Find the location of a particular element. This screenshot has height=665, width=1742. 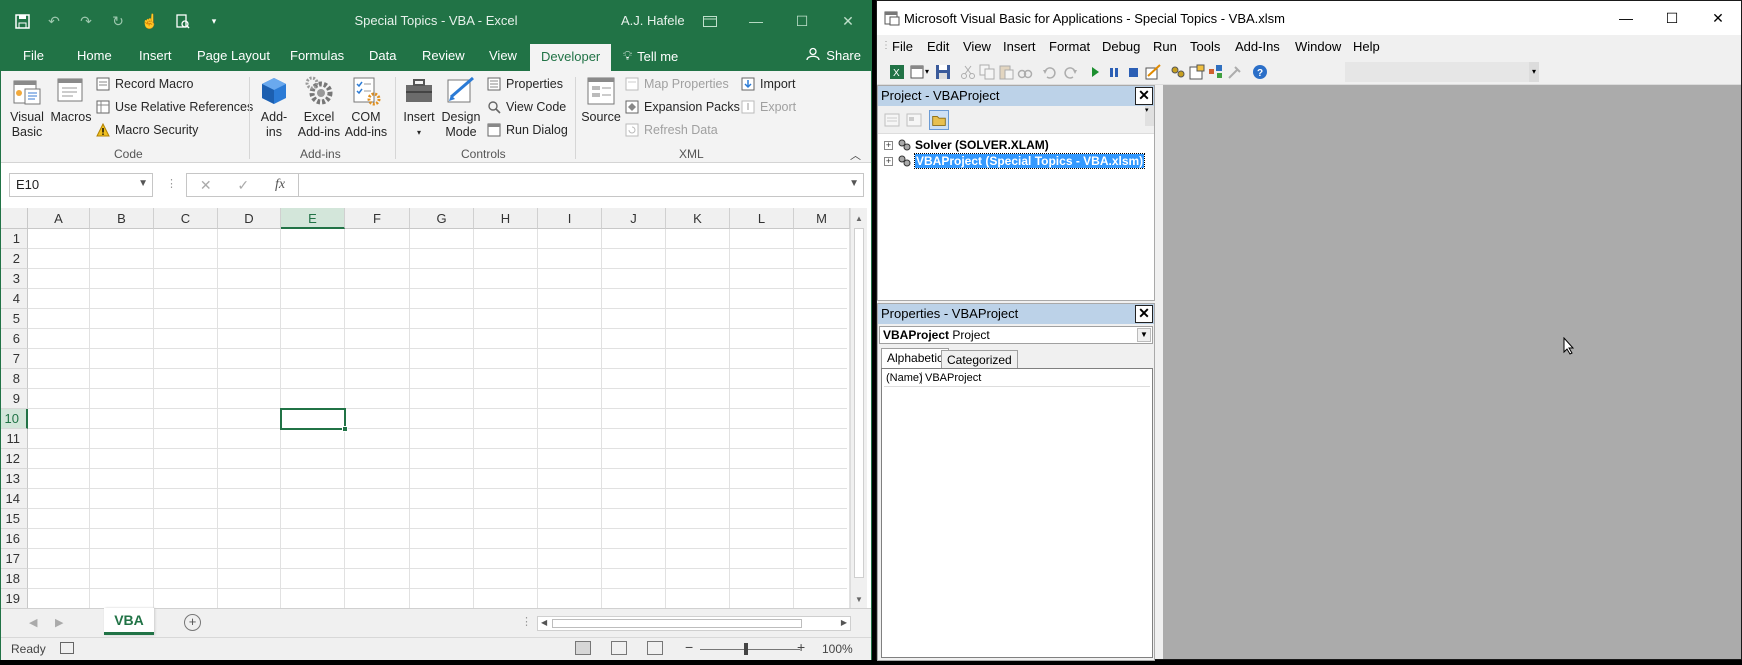

import-button: Import is located at coordinates (768, 84).